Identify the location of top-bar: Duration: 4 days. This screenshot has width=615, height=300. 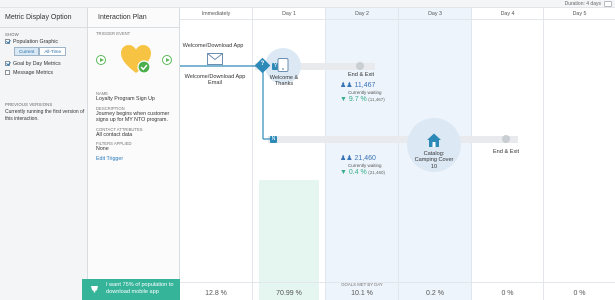
(307, 4).